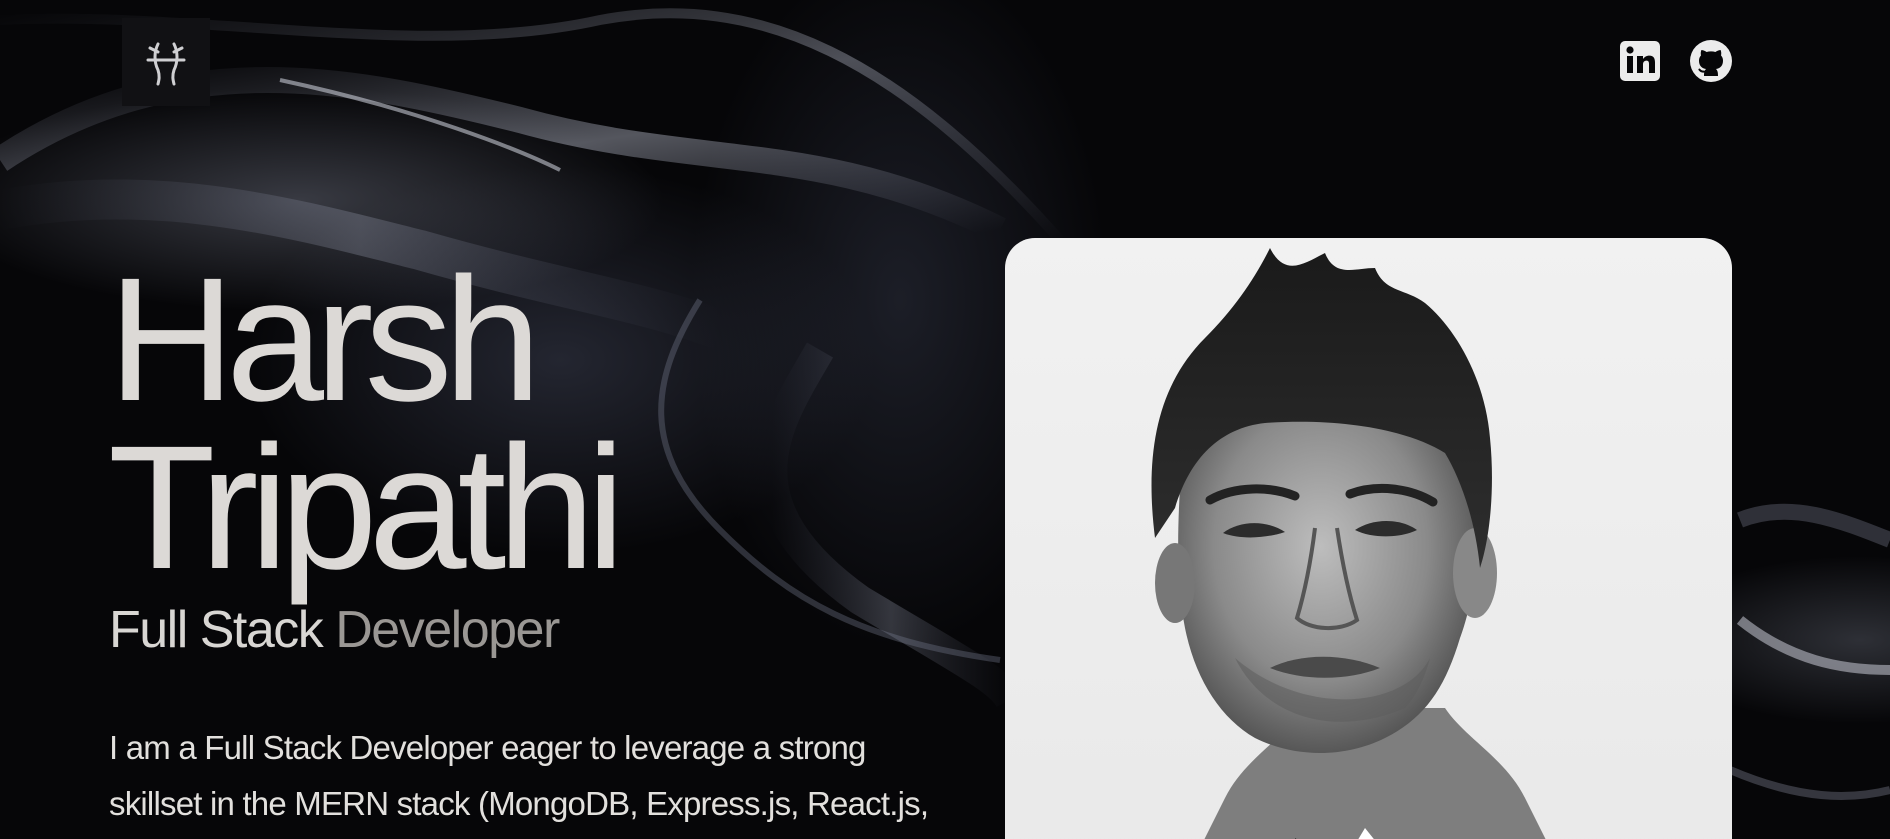  I want to click on linkedin-link, so click(1640, 61).